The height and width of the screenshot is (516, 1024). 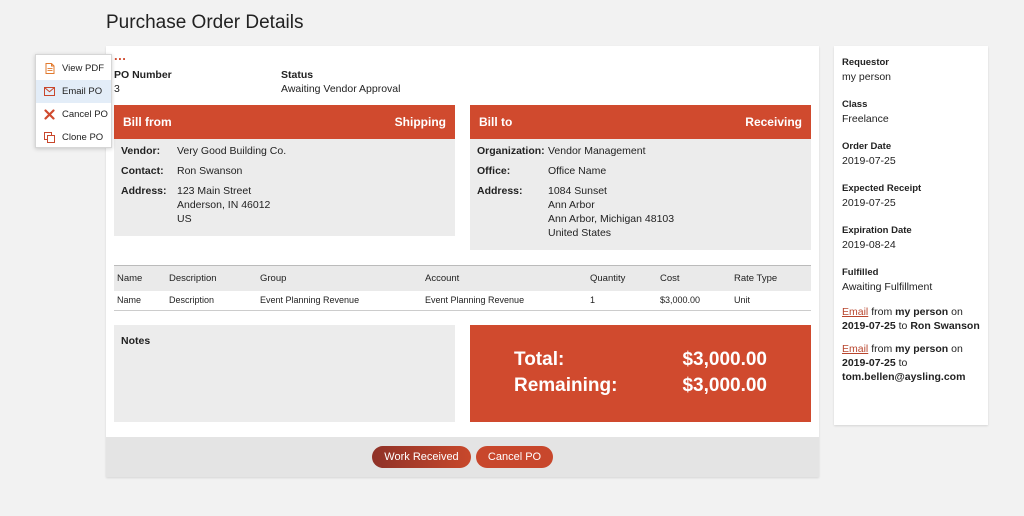 I want to click on email-recipient: tom.bellen@aysling.com, so click(x=904, y=377).